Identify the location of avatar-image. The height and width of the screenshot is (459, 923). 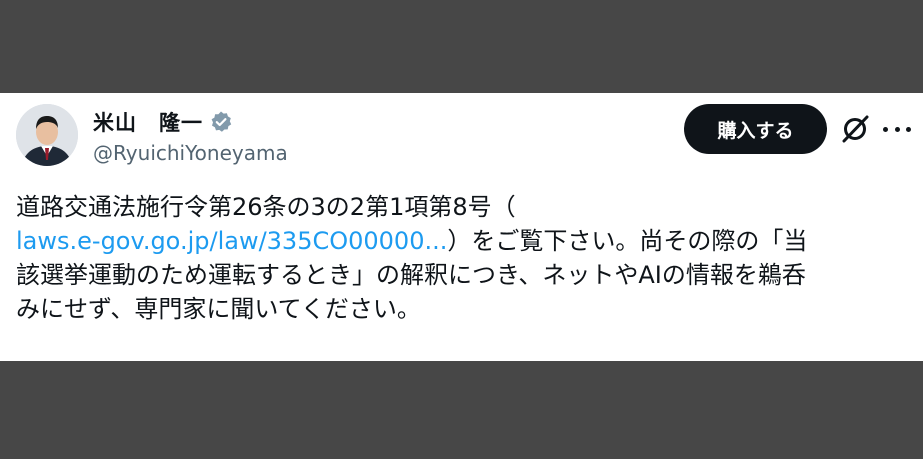
(47, 135).